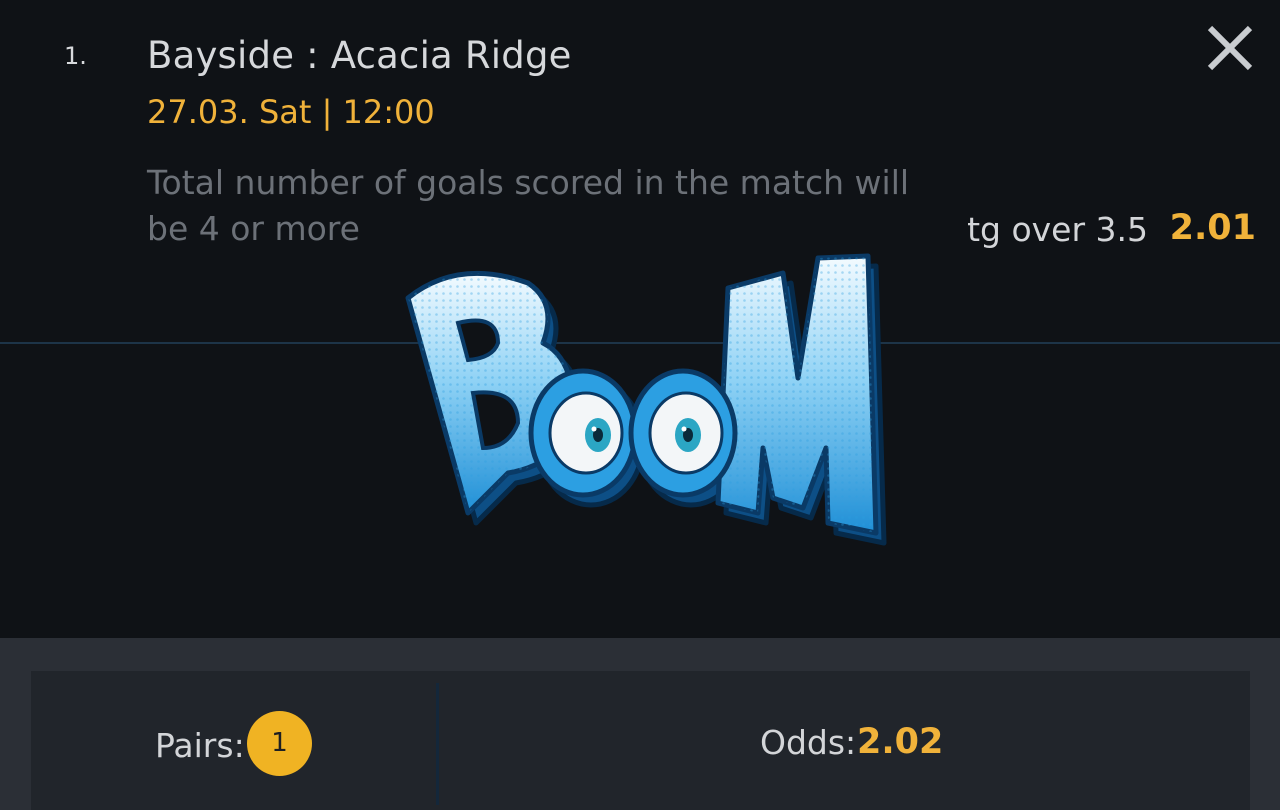 The width and height of the screenshot is (1280, 810). Describe the element at coordinates (279, 743) in the screenshot. I see `pairs-count-badge: 1` at that location.